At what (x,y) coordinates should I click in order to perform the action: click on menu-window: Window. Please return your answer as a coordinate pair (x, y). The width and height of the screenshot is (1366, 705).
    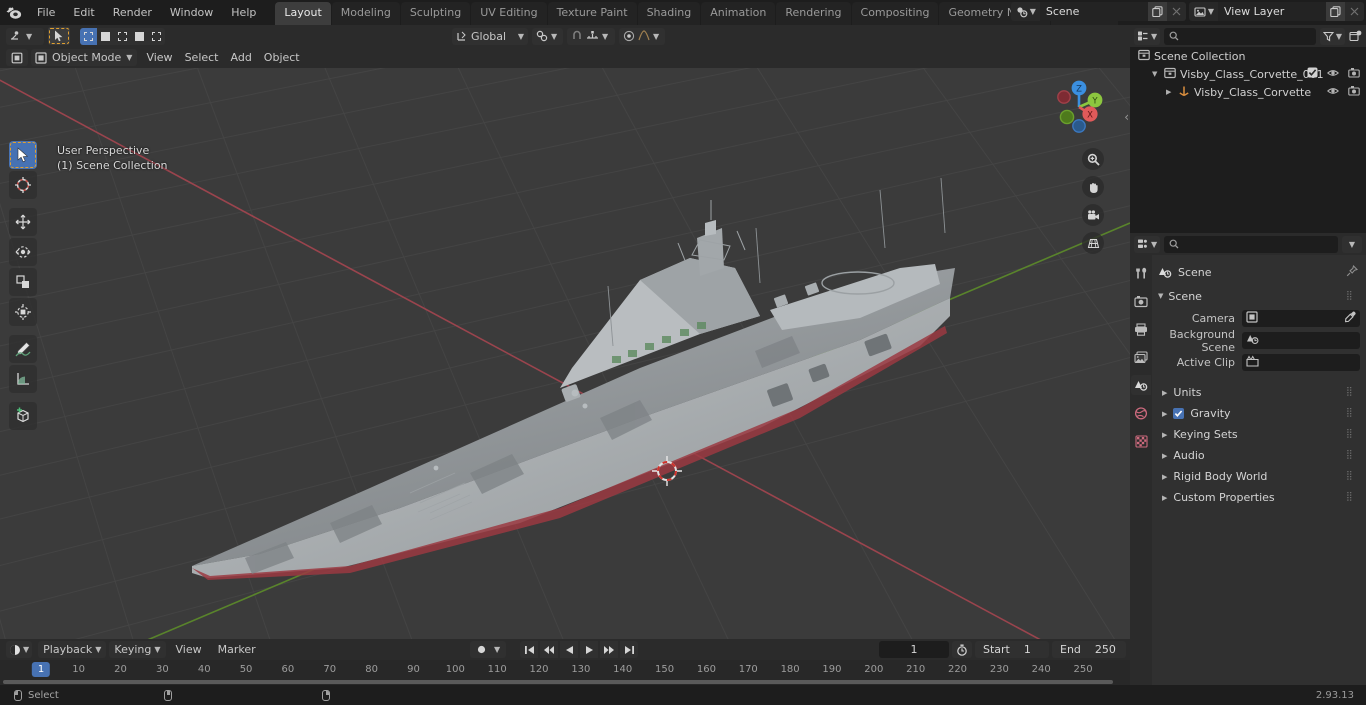
    Looking at the image, I should click on (191, 13).